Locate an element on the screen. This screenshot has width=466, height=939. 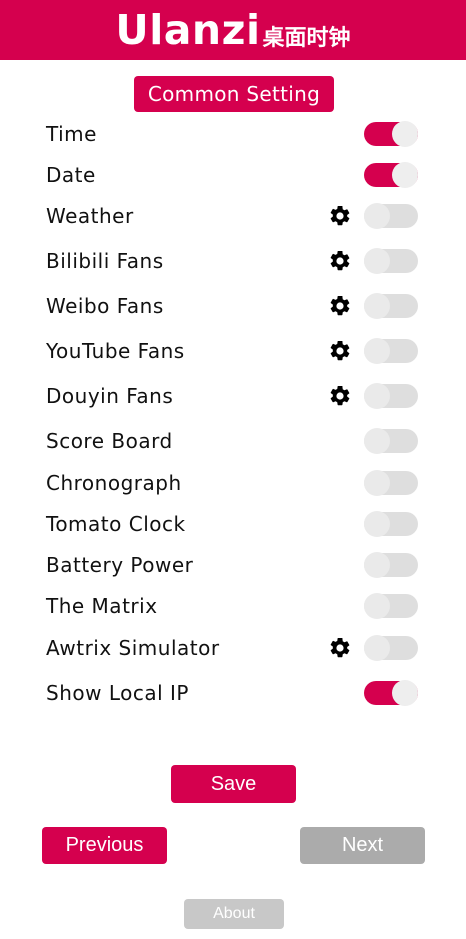
setting-label: YouTube Fans is located at coordinates (115, 351).